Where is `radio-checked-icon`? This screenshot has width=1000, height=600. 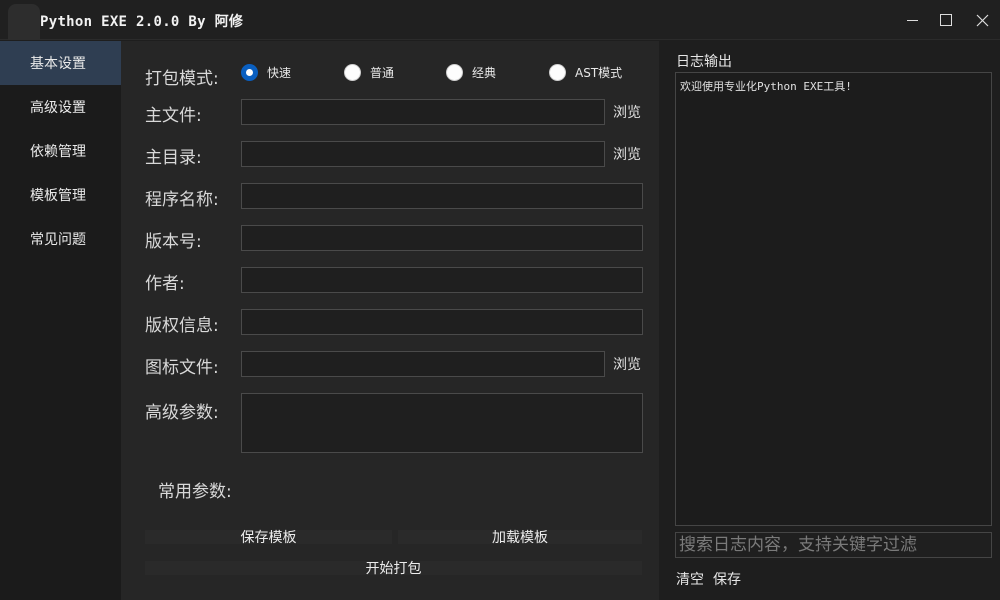
radio-checked-icon is located at coordinates (249, 72).